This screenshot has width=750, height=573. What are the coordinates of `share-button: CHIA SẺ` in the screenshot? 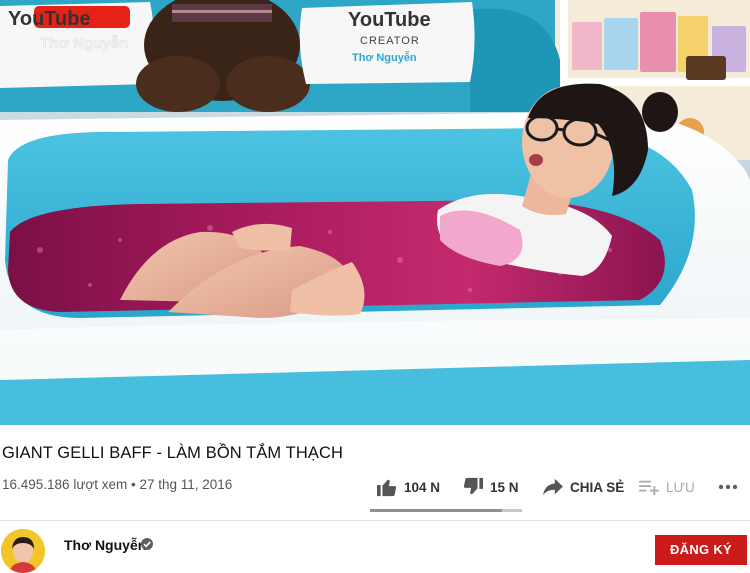 It's located at (583, 487).